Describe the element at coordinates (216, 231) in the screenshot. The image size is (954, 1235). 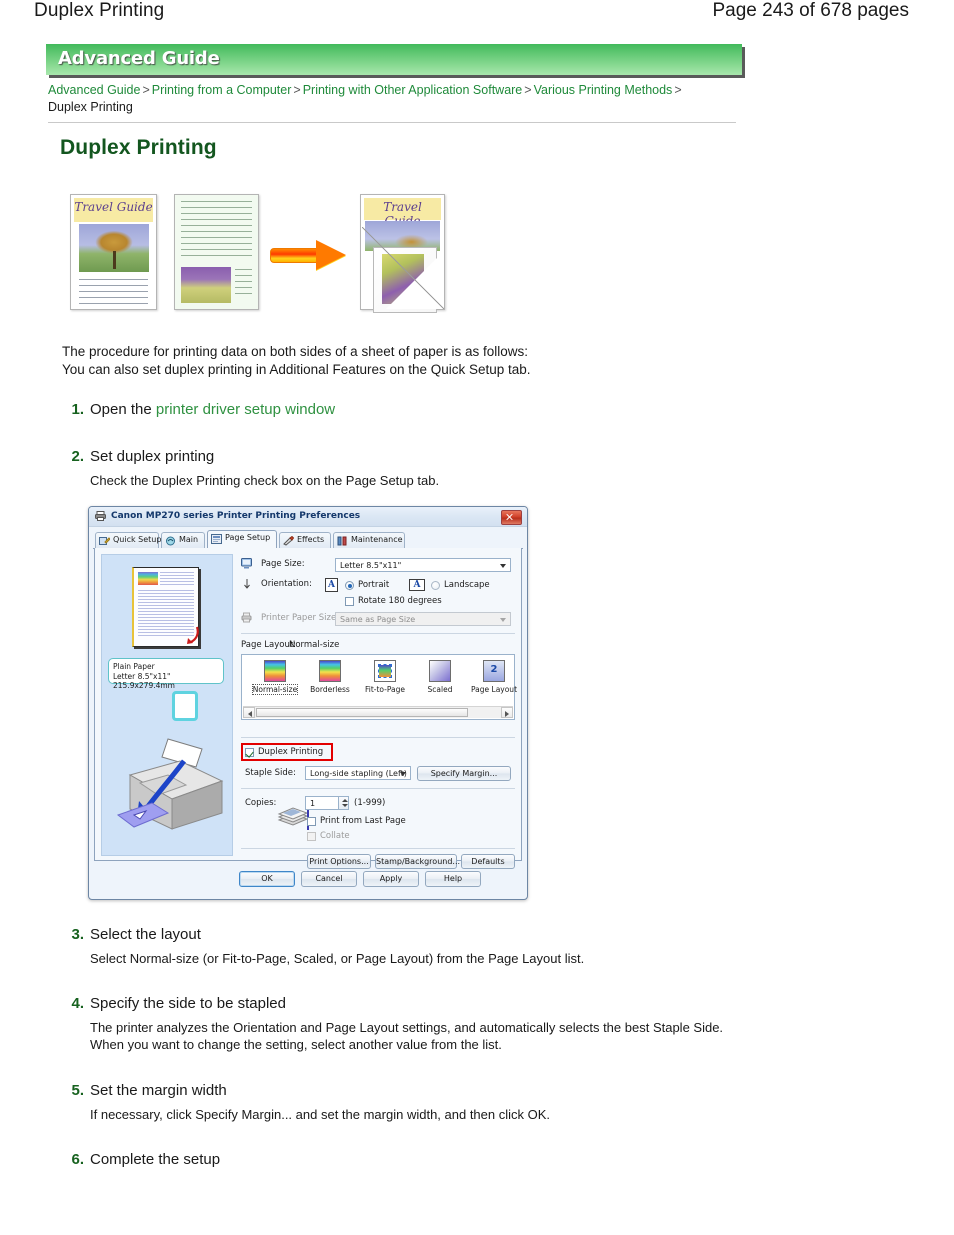
I see `text-lines` at that location.